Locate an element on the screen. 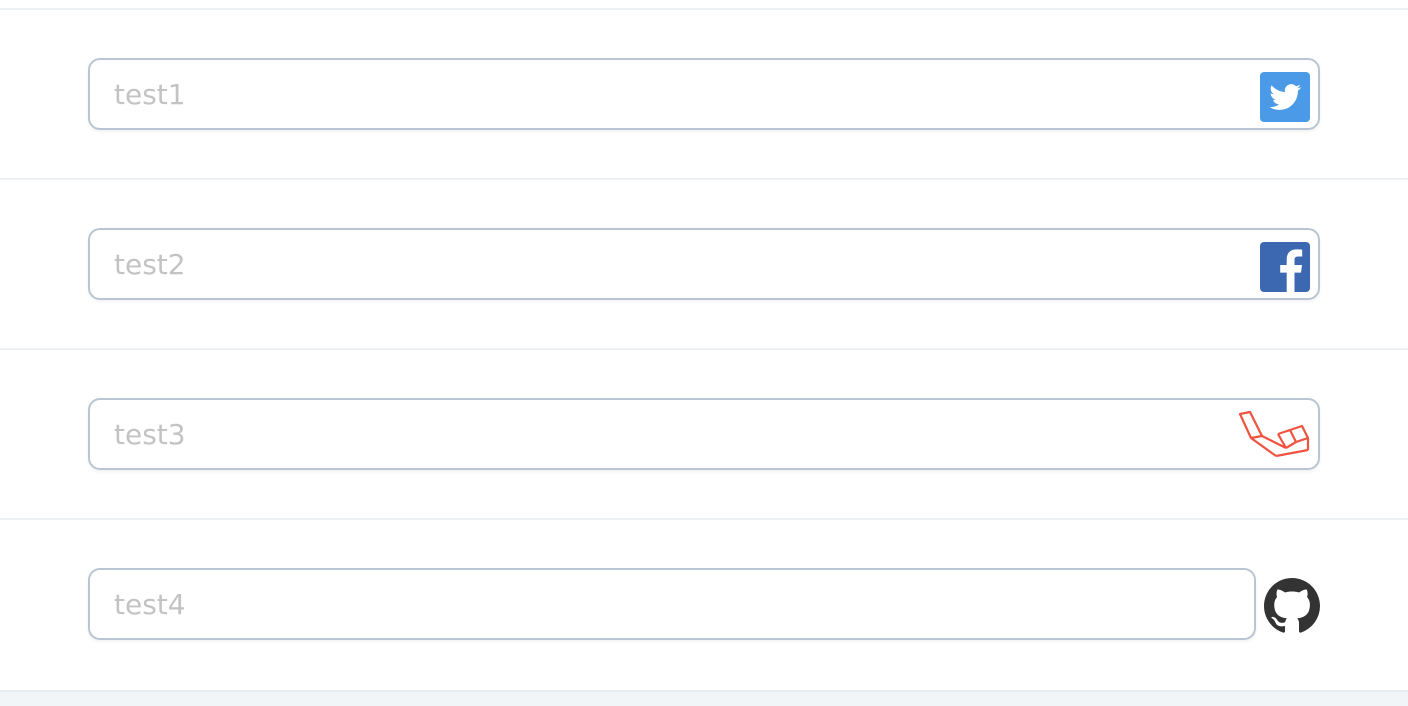  twitter-input is located at coordinates (704, 94).